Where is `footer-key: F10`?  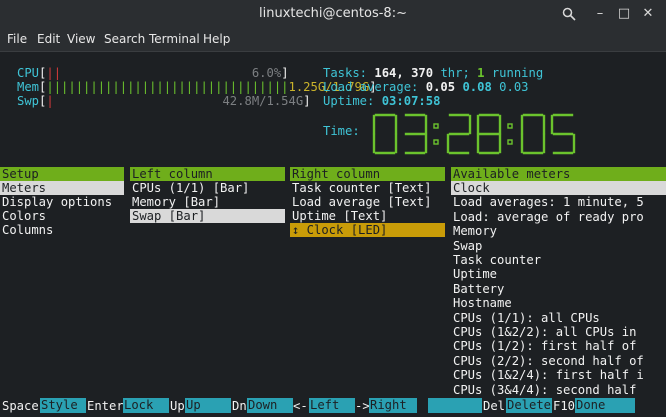 footer-key: F10 is located at coordinates (564, 406).